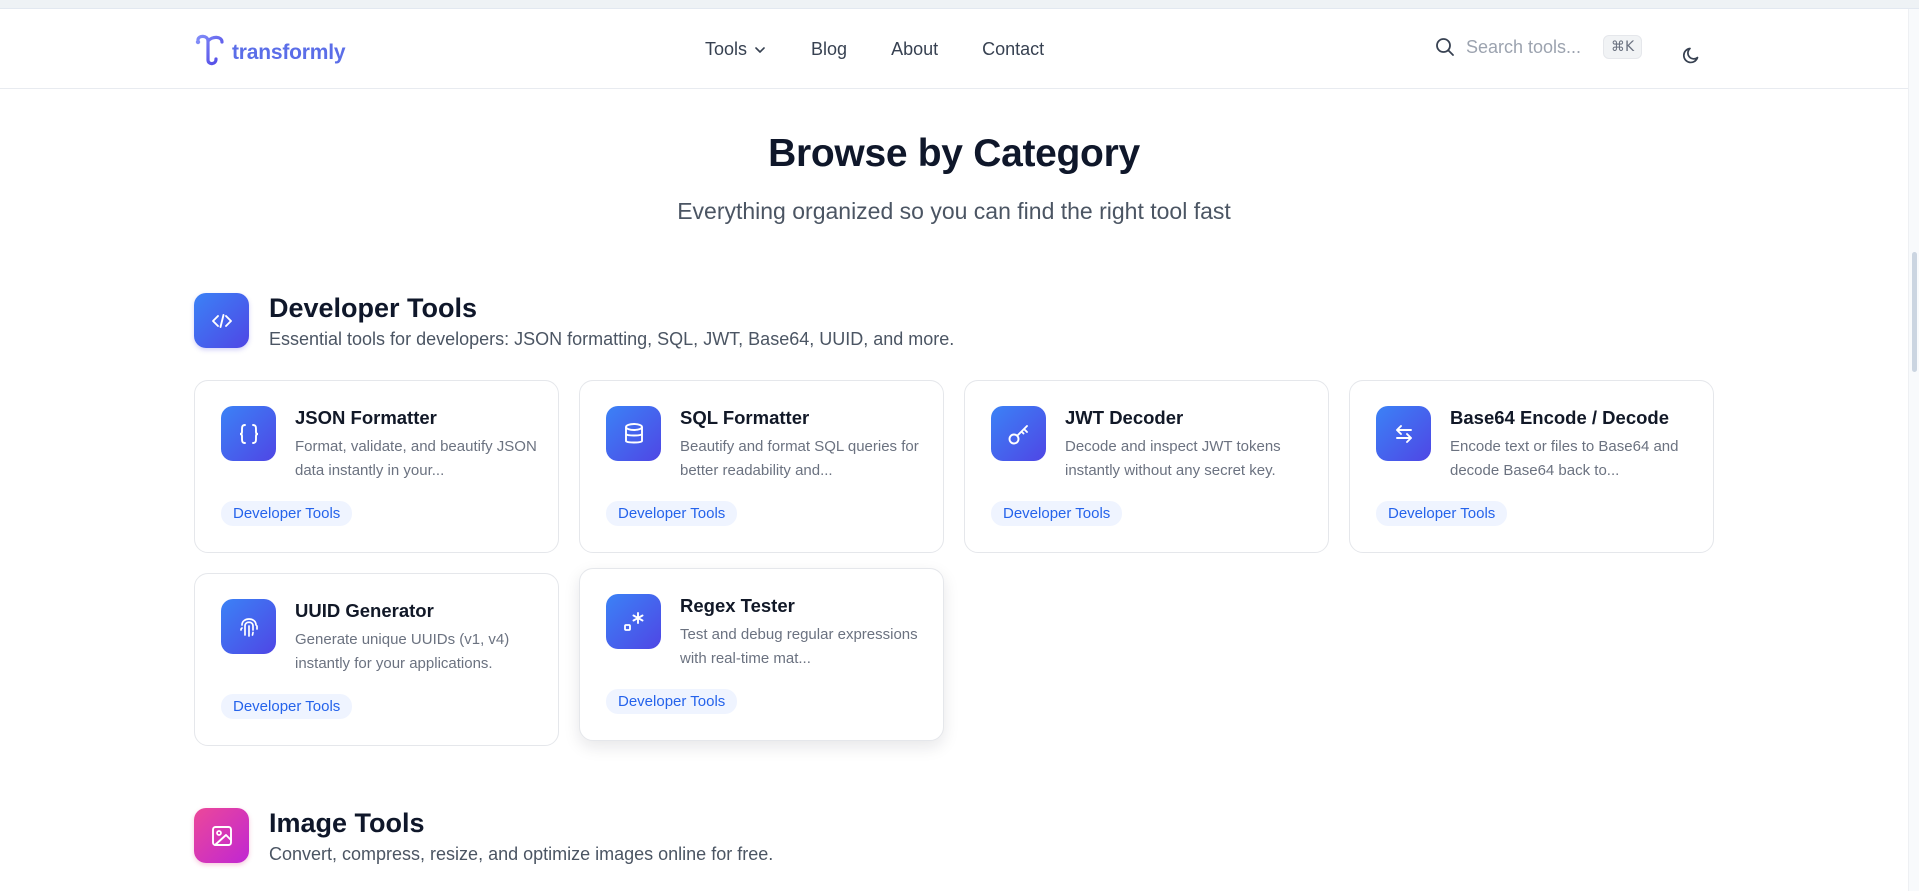 This screenshot has height=891, width=1919. What do you see at coordinates (364, 610) in the screenshot?
I see `tool-title: UUID Generator` at bounding box center [364, 610].